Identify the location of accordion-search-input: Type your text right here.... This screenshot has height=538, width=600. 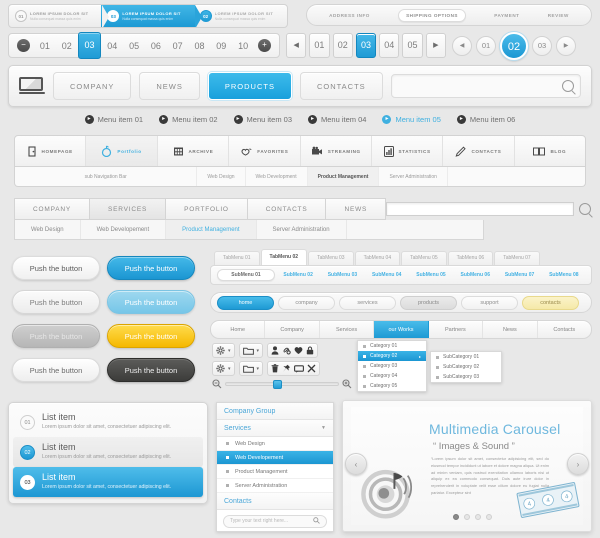
(275, 521).